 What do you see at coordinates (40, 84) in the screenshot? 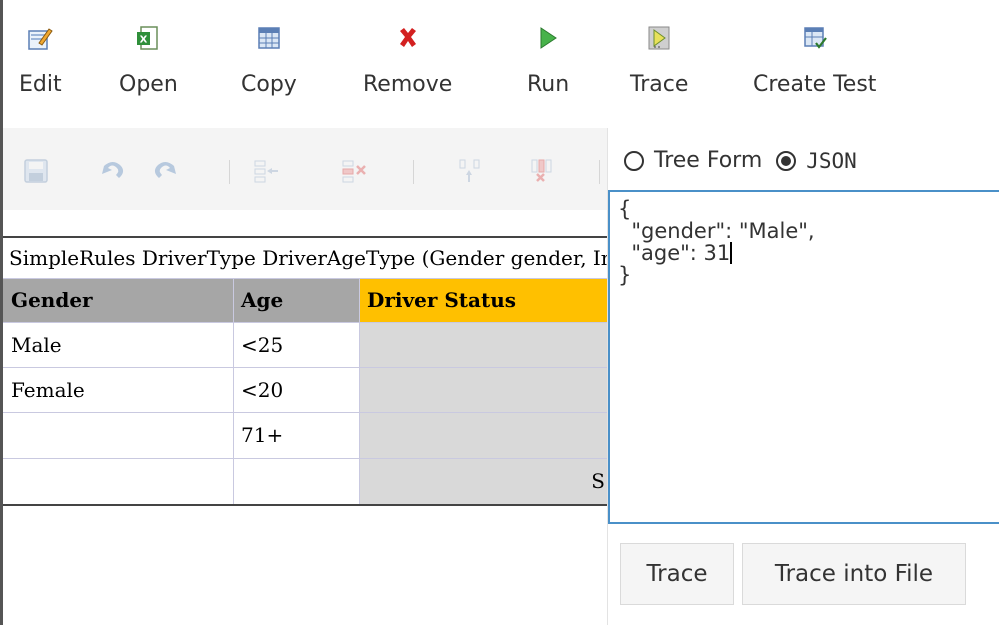
I see `edit-label: Edit` at bounding box center [40, 84].